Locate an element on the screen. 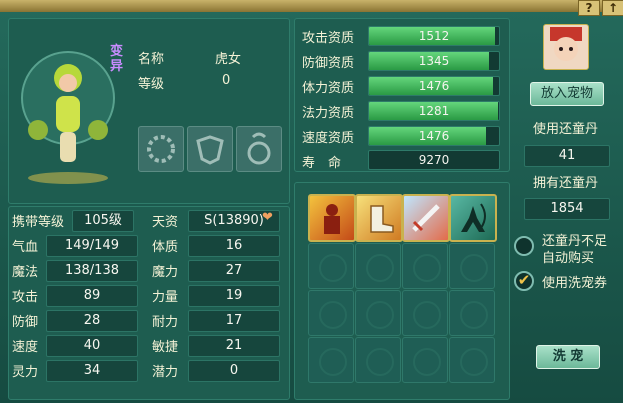  aptitude-label: 攻击资质 is located at coordinates (328, 38).